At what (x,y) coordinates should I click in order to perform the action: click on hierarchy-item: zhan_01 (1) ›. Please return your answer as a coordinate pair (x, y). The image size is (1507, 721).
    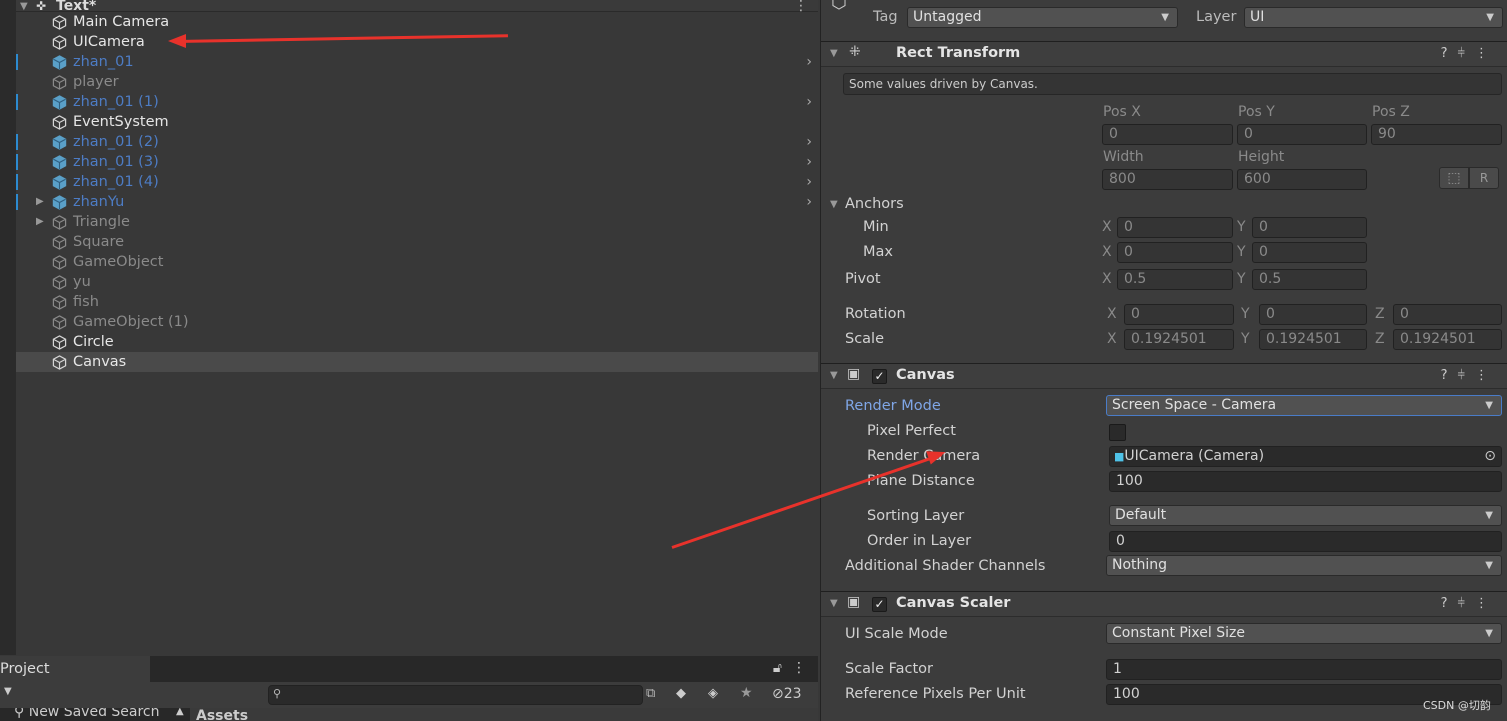
    Looking at the image, I should click on (417, 102).